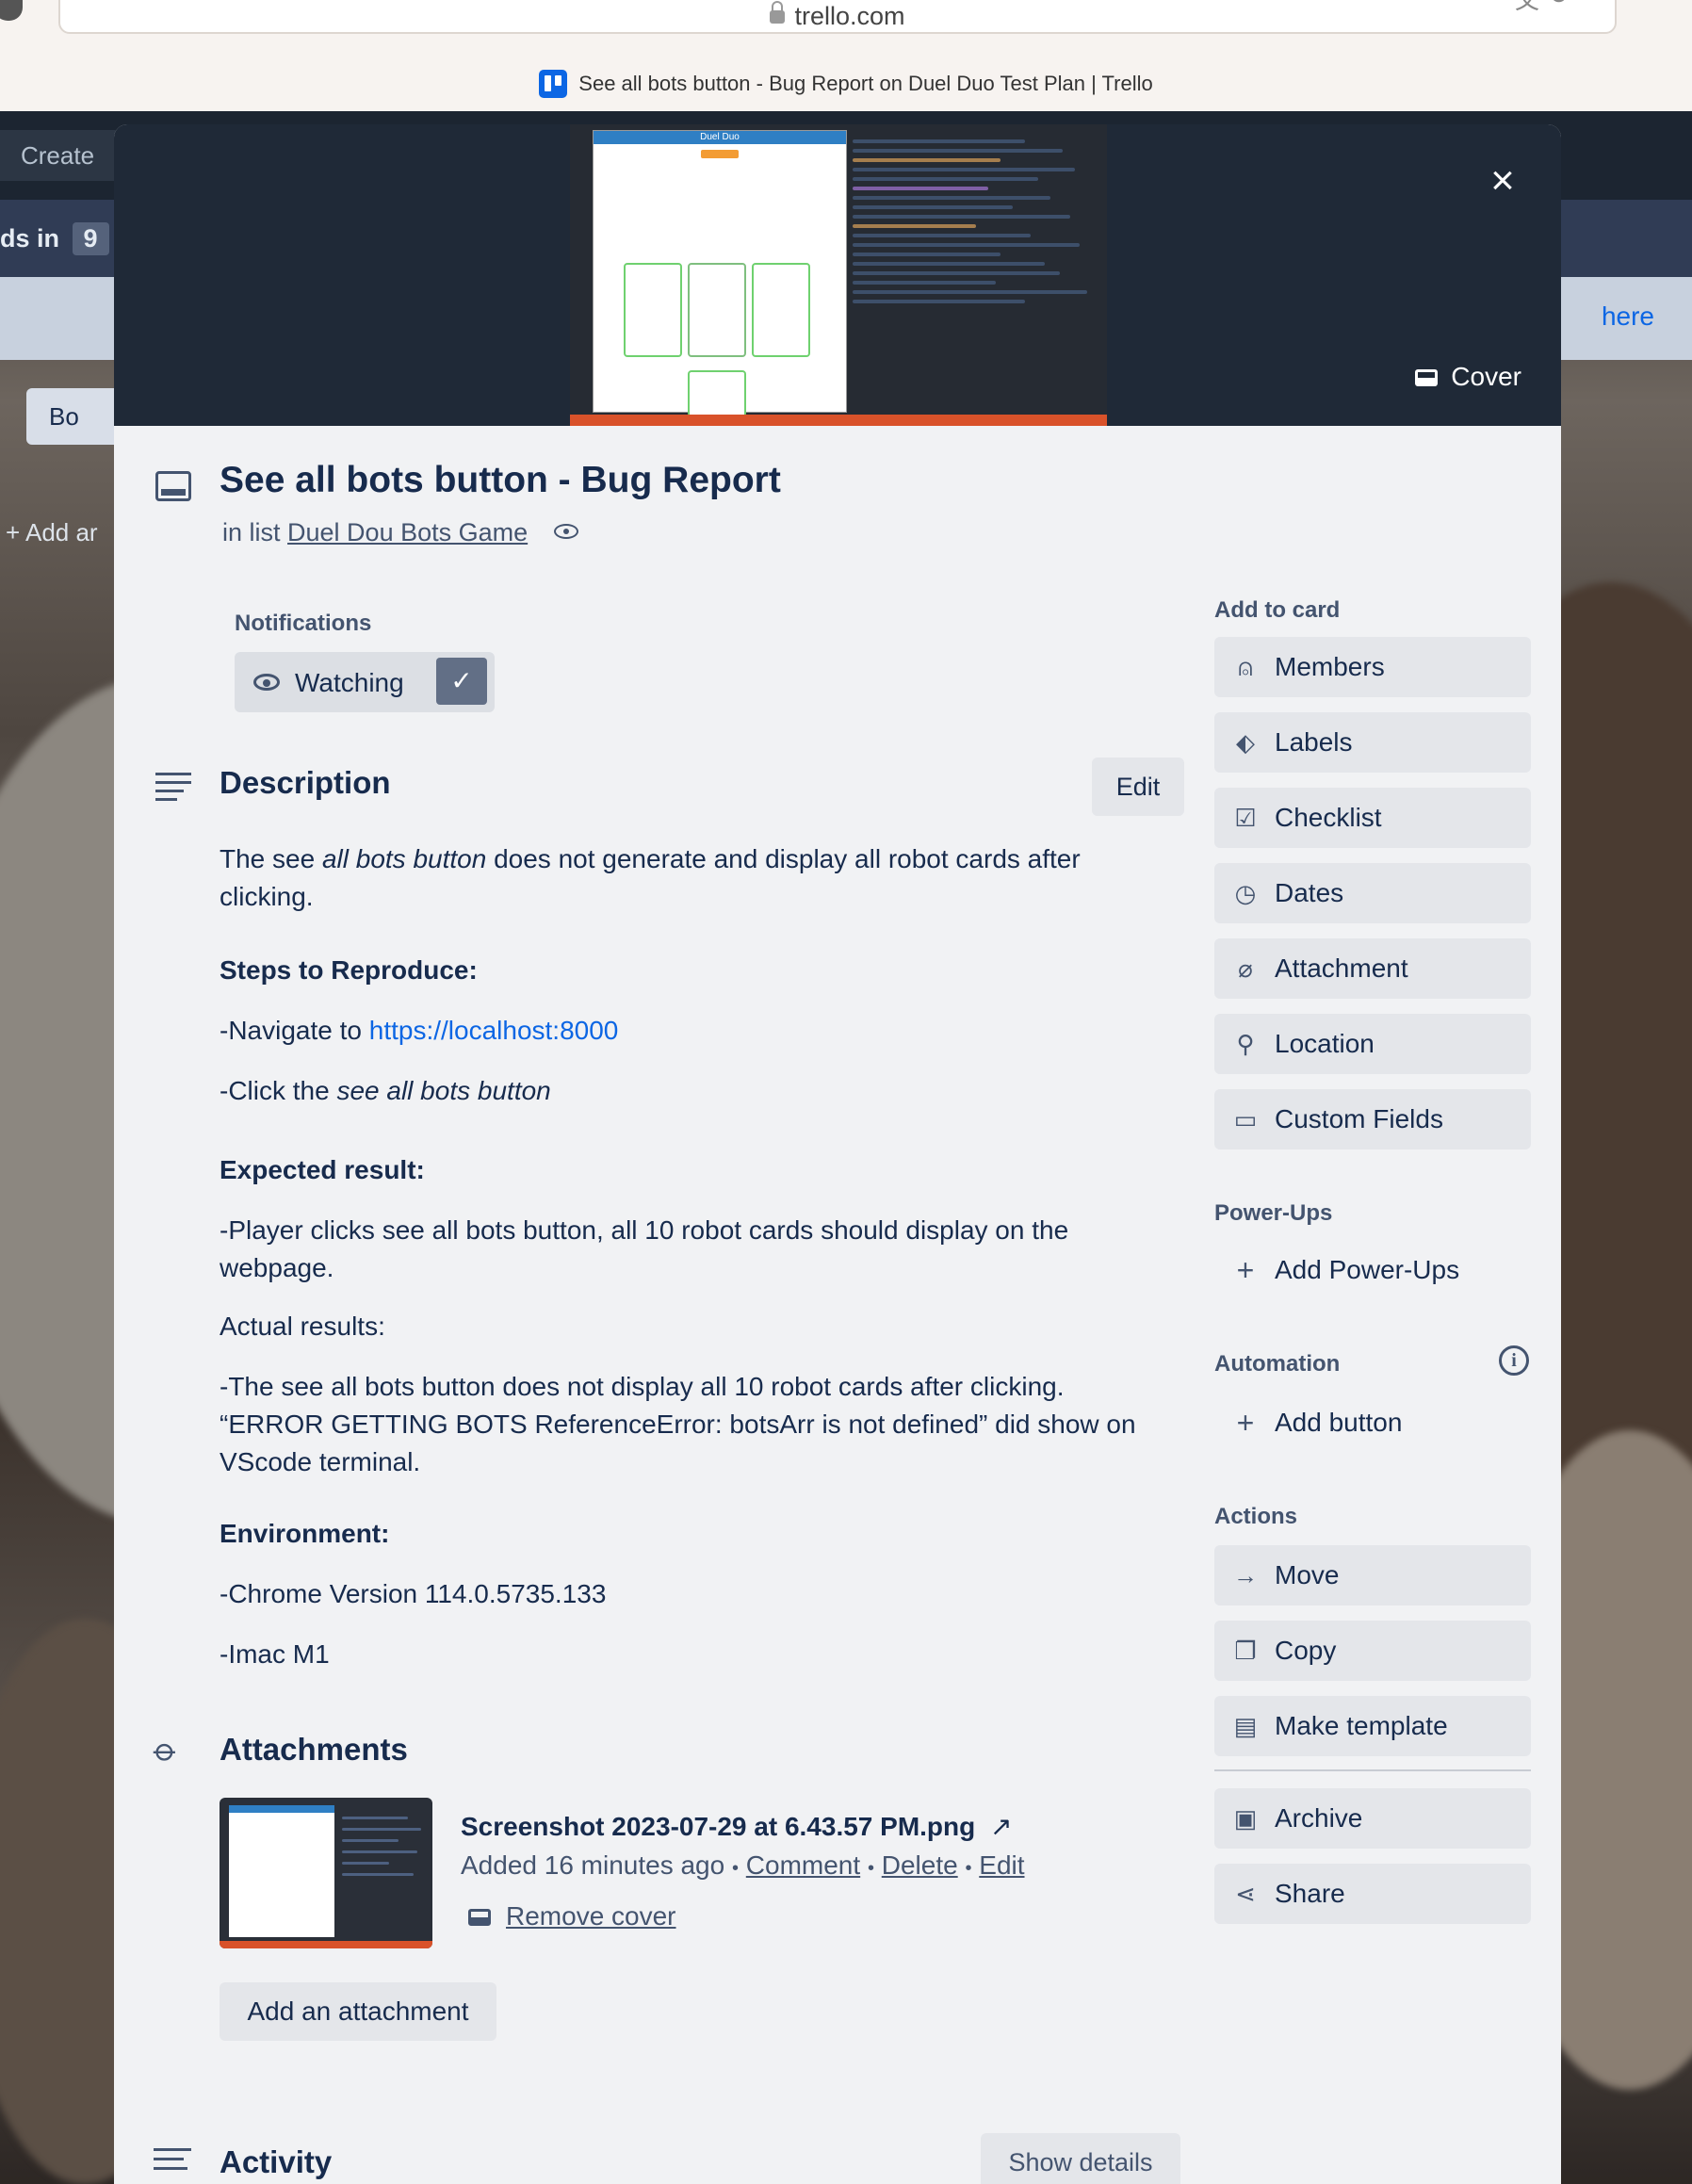  Describe the element at coordinates (1514, 1360) in the screenshot. I see `info-icon: i` at that location.